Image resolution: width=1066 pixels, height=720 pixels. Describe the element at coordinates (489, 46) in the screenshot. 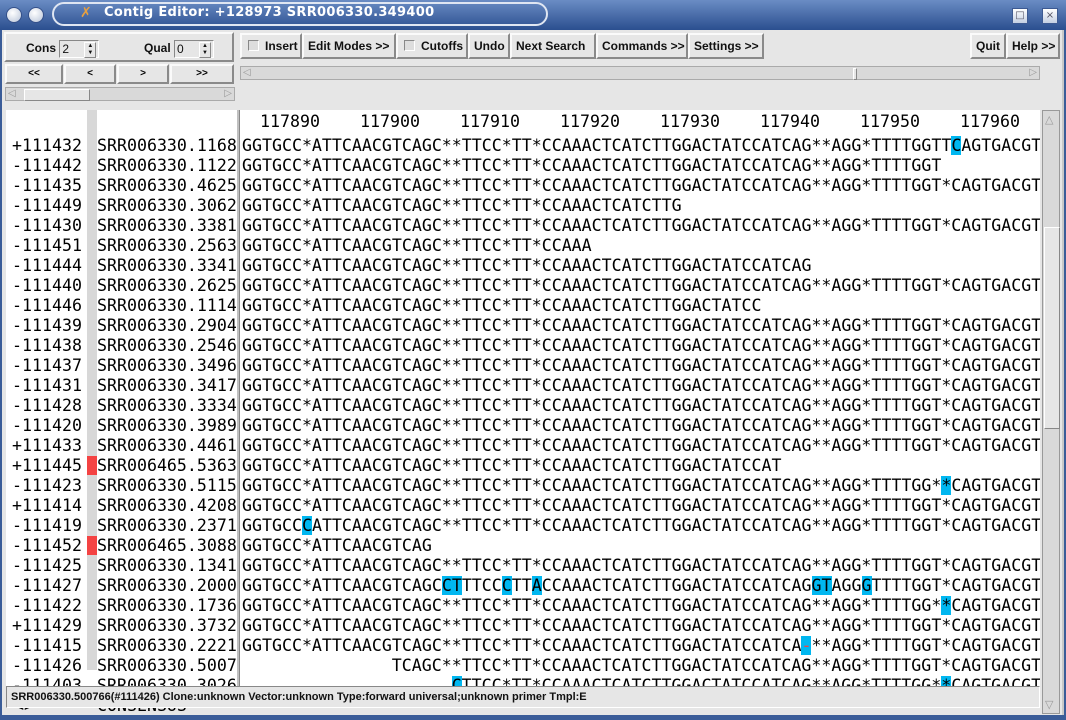

I see `undo-button: Undo` at that location.